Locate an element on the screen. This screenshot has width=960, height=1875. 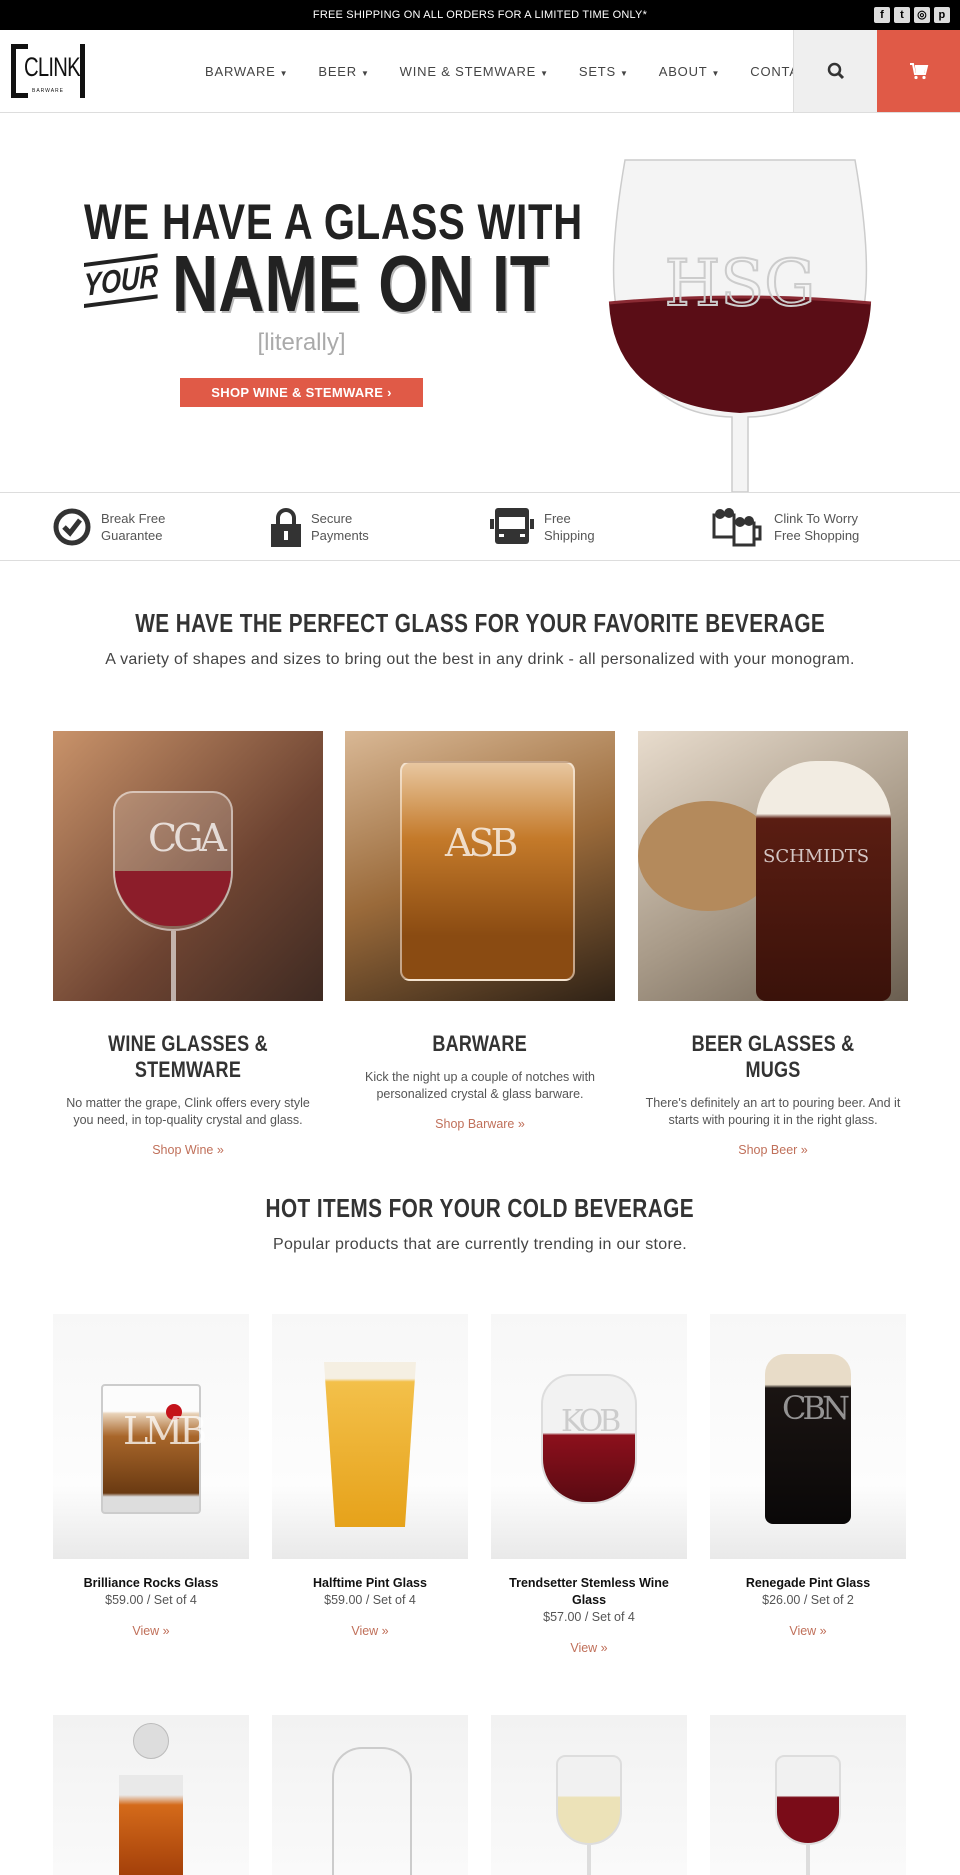
twitter-icon: t is located at coordinates (902, 15).